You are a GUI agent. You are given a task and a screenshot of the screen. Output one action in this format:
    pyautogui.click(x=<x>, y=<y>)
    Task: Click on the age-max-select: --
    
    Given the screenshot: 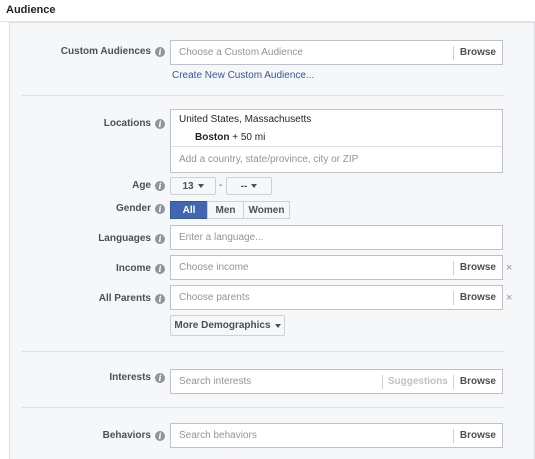 What is the action you would take?
    pyautogui.click(x=249, y=186)
    